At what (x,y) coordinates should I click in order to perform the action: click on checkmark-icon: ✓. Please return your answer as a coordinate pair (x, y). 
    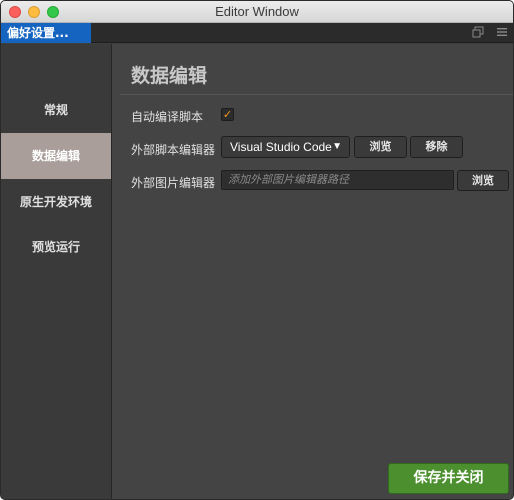
    Looking at the image, I should click on (227, 114).